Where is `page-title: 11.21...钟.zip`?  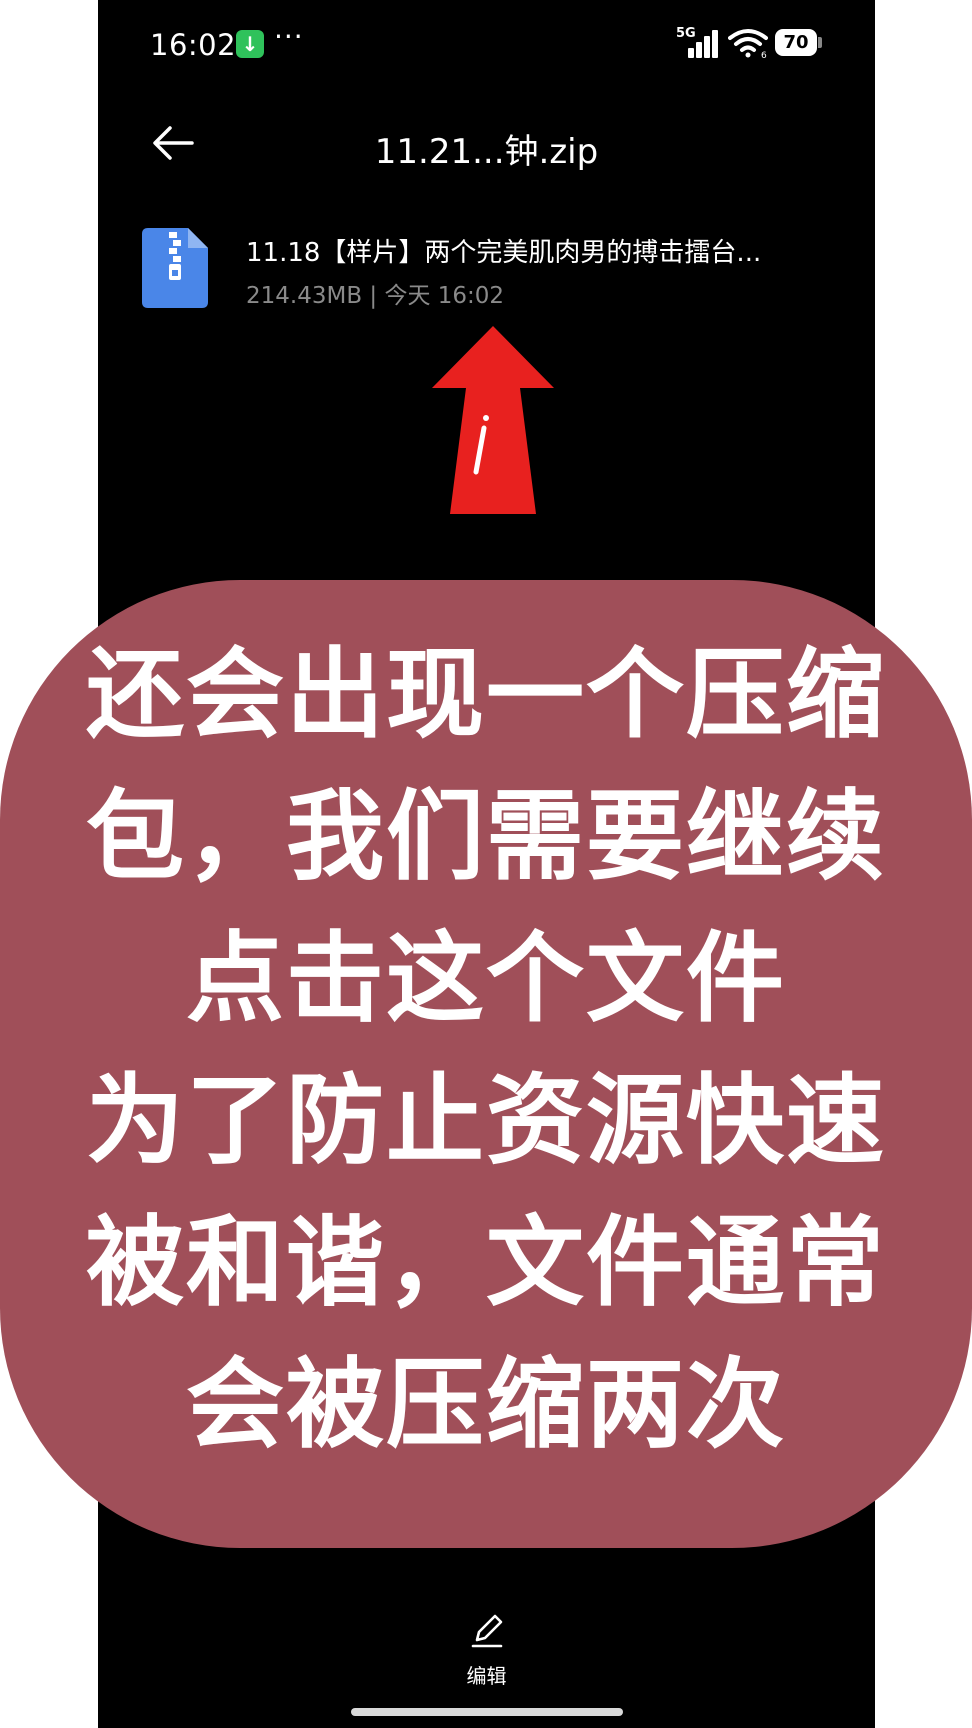 page-title: 11.21...钟.zip is located at coordinates (486, 152).